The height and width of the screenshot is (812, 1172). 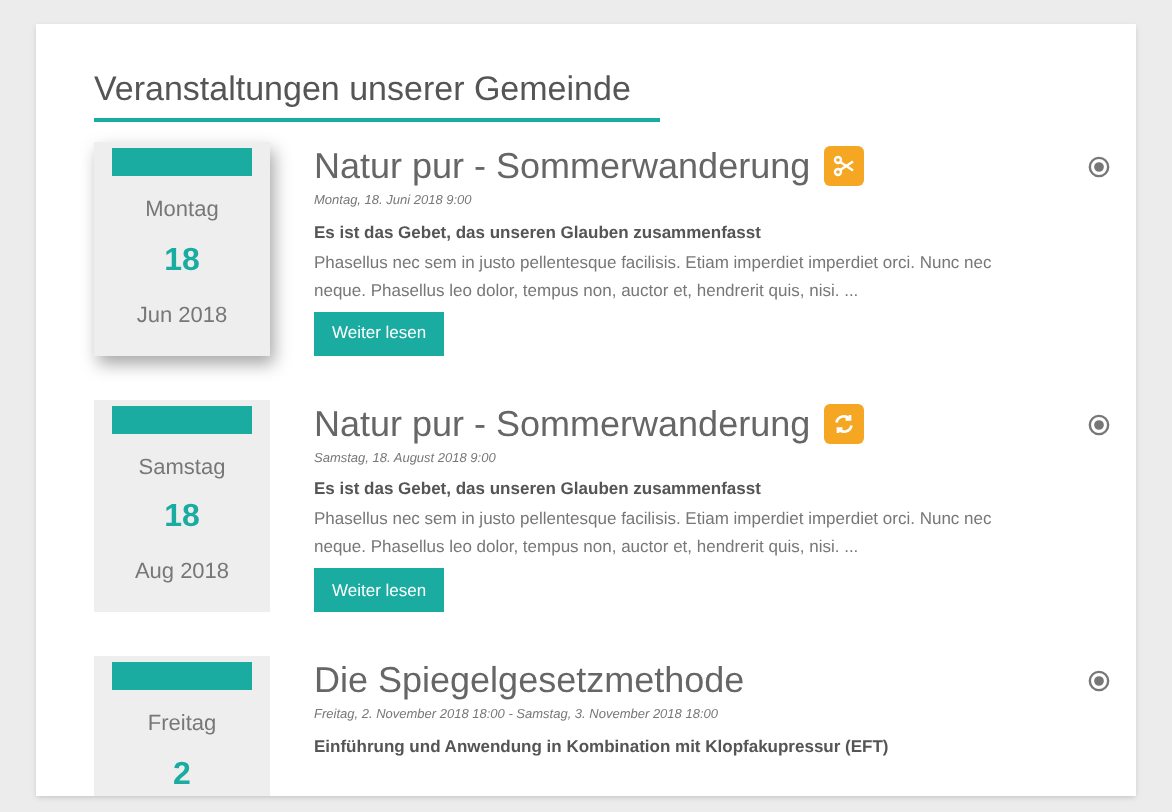 What do you see at coordinates (844, 166) in the screenshot?
I see `scissors-icon` at bounding box center [844, 166].